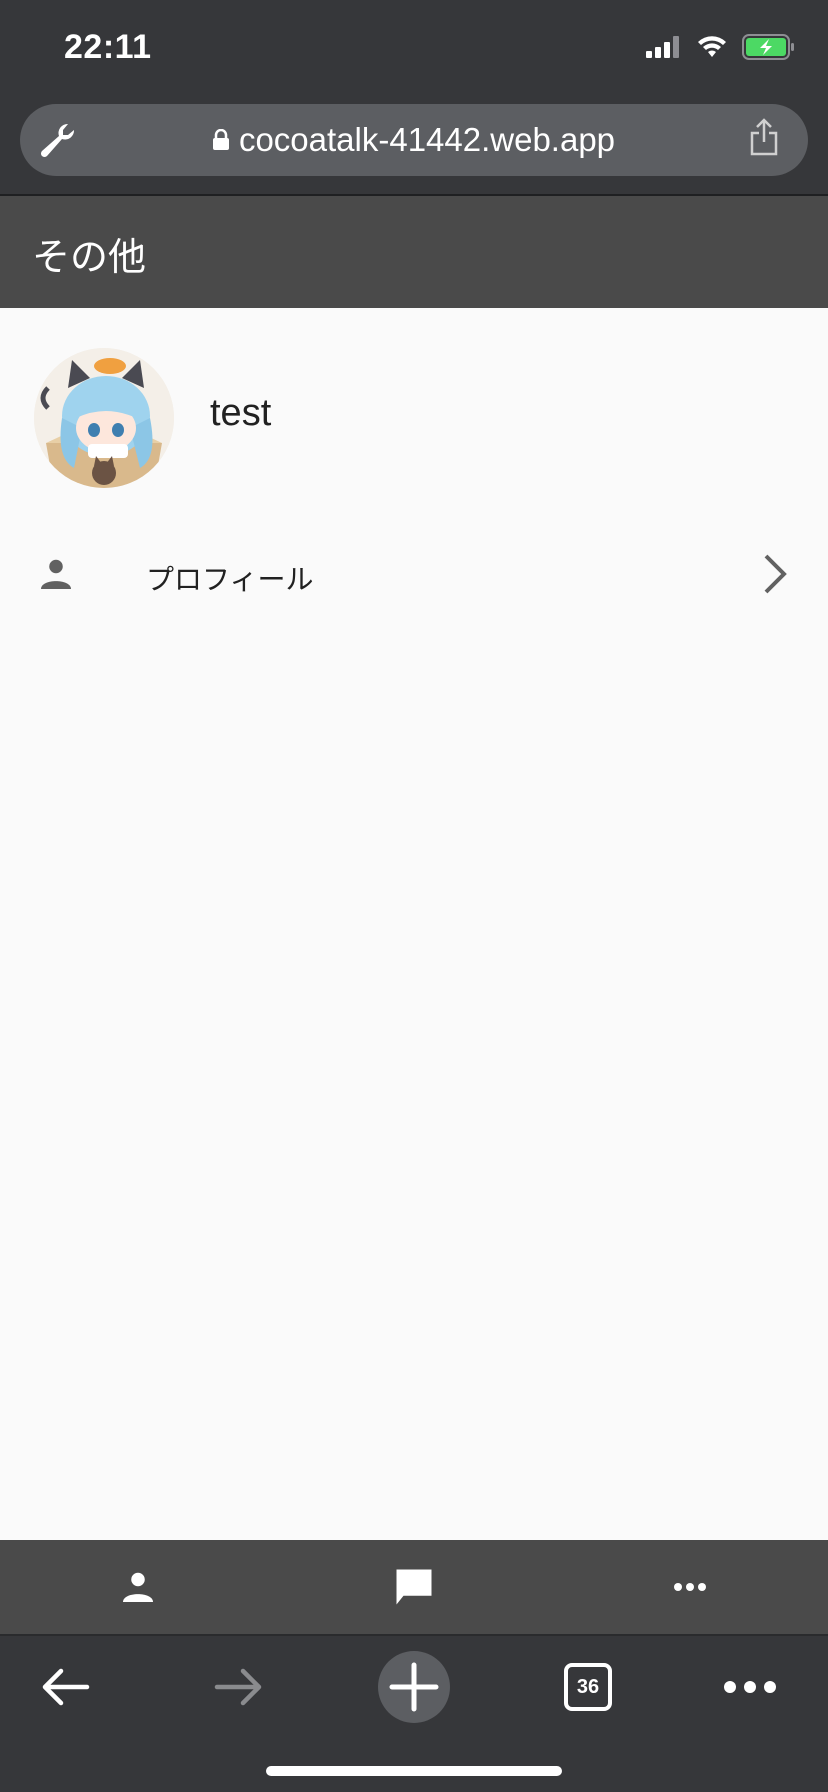 Image resolution: width=828 pixels, height=1792 pixels. I want to click on avatar, so click(104, 418).